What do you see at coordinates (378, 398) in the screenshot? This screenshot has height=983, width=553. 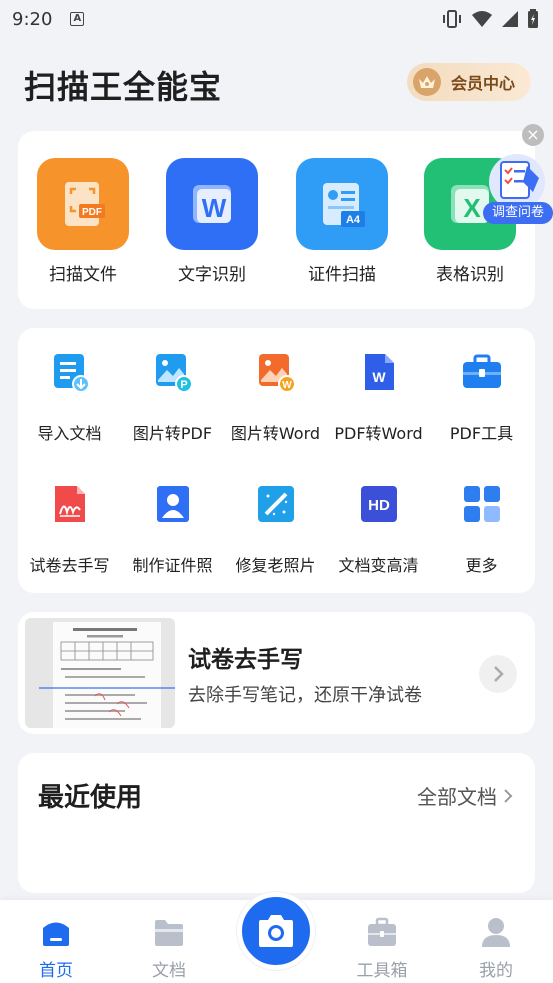 I see `pdf-to-word-button: W PDF转Word` at bounding box center [378, 398].